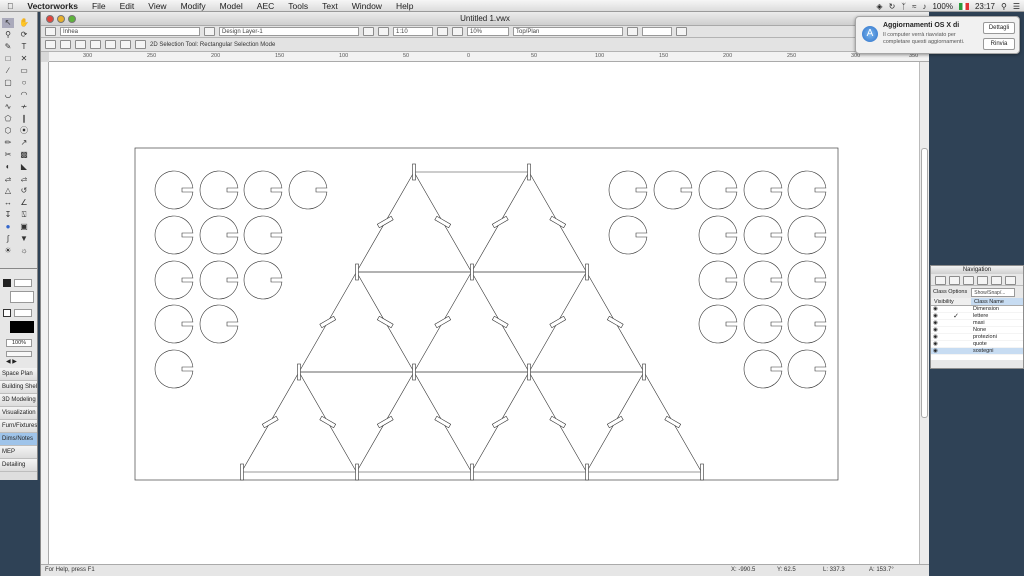 The height and width of the screenshot is (576, 1024). I want to click on menu-text: Text, so click(330, 6).